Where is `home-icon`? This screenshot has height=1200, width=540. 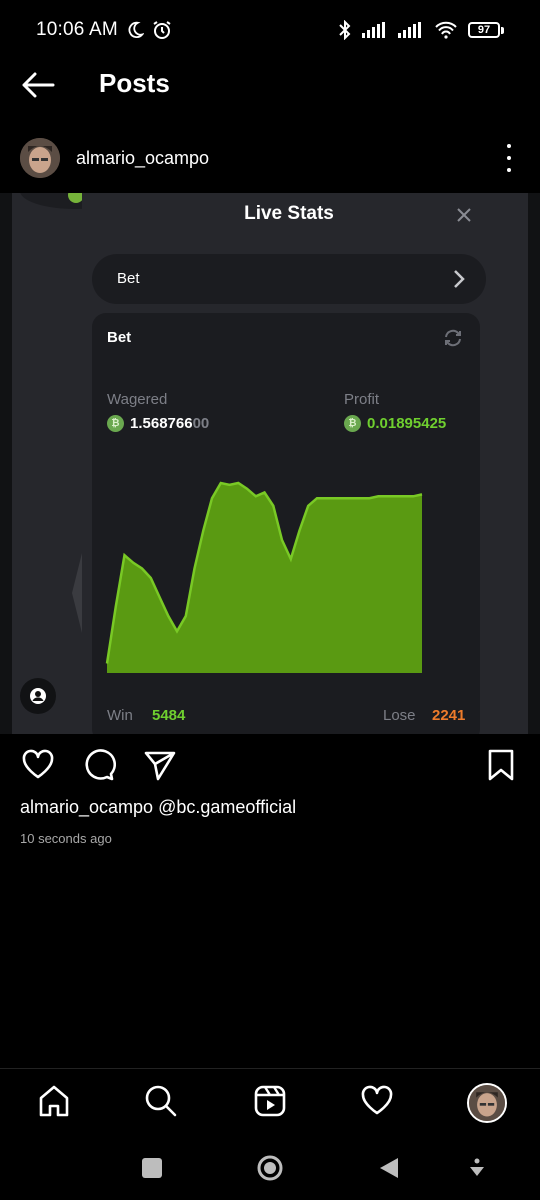
home-icon is located at coordinates (54, 1101).